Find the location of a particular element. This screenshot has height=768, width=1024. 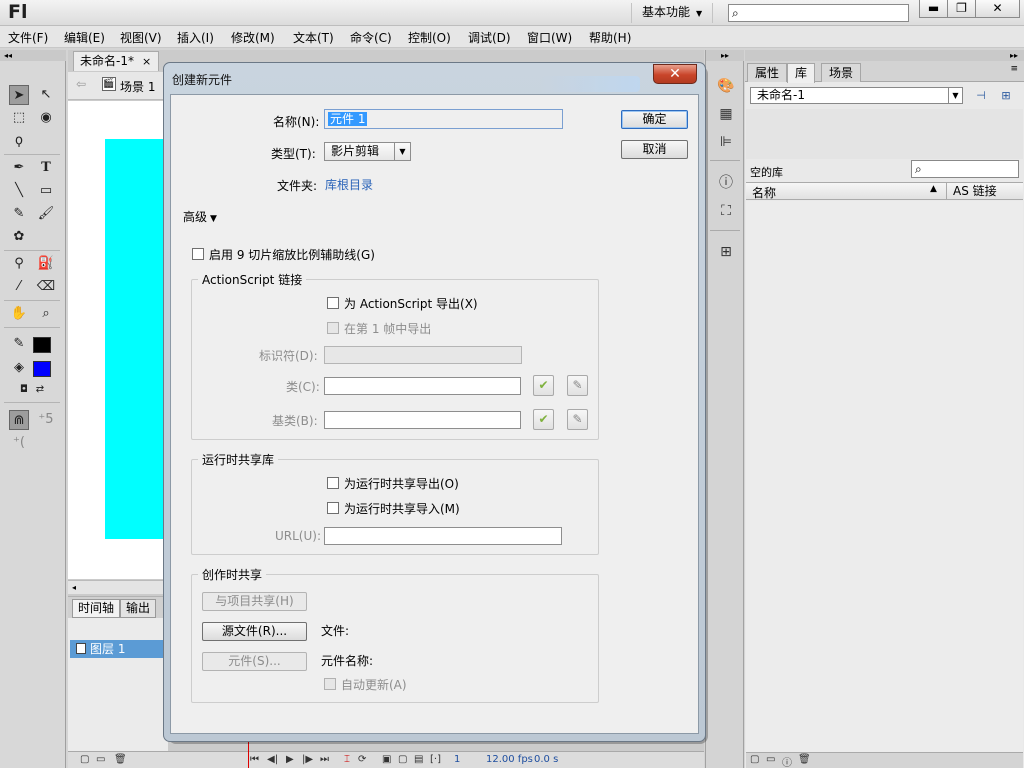

stage-horizontal-scrollbar: ◂ is located at coordinates (118, 587).